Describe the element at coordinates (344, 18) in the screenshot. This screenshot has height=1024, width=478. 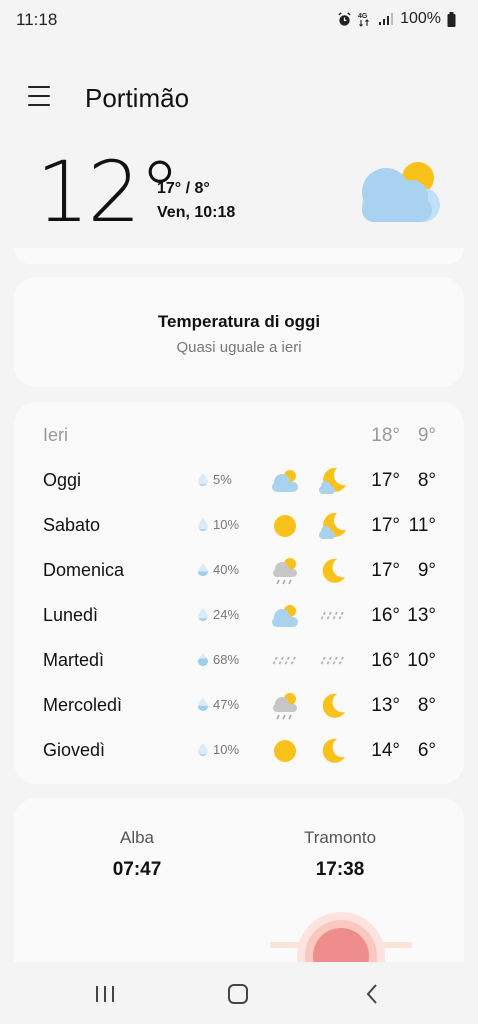
I see `alarm-icon` at that location.